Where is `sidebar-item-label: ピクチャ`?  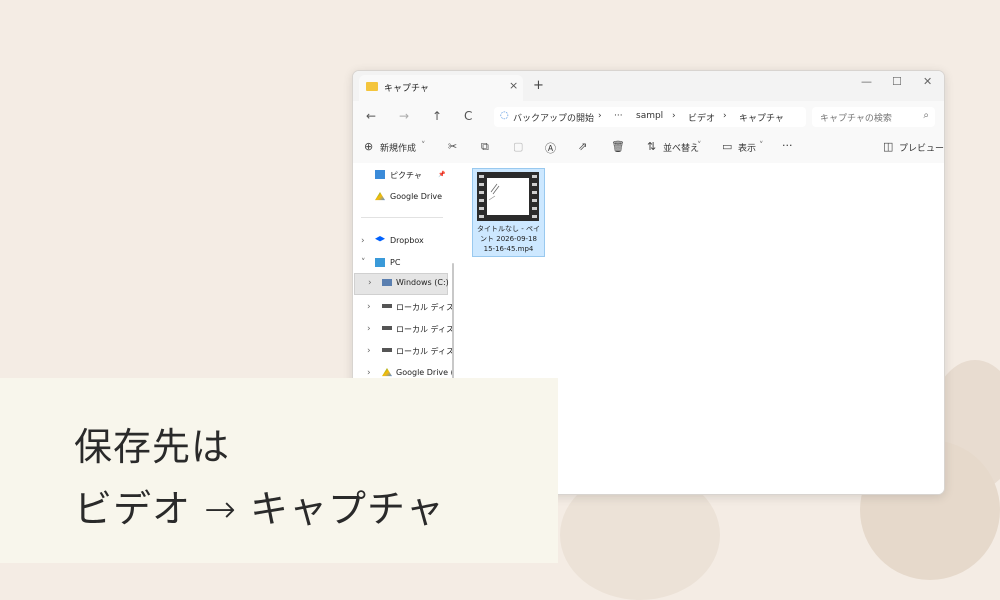
sidebar-item-label: ピクチャ is located at coordinates (406, 175).